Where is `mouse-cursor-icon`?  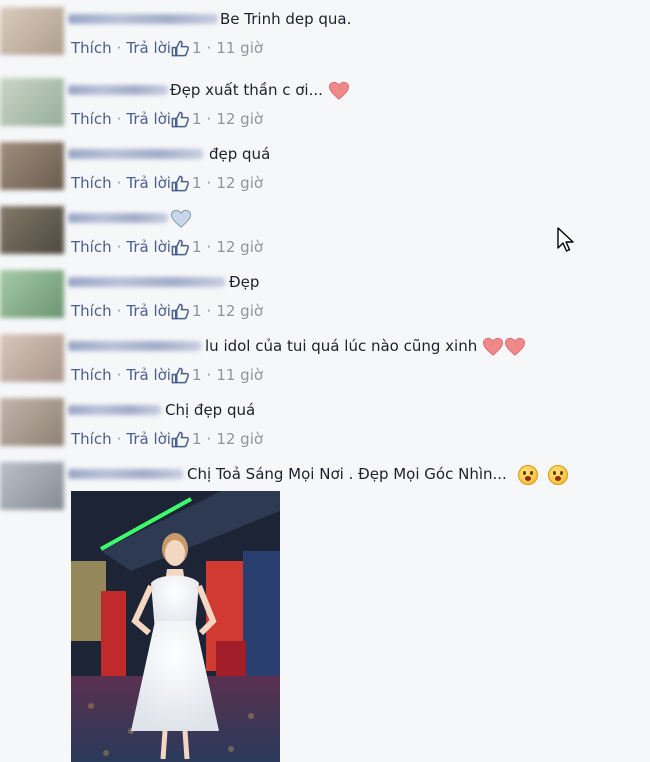 mouse-cursor-icon is located at coordinates (565, 239).